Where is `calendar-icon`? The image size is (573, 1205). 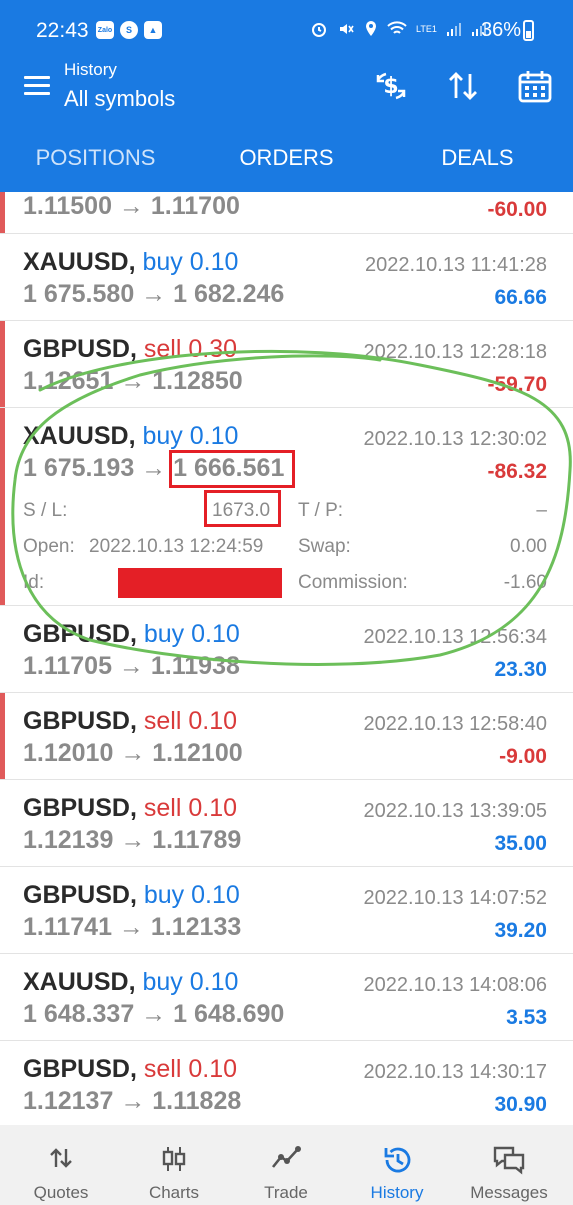
calendar-icon is located at coordinates (535, 86).